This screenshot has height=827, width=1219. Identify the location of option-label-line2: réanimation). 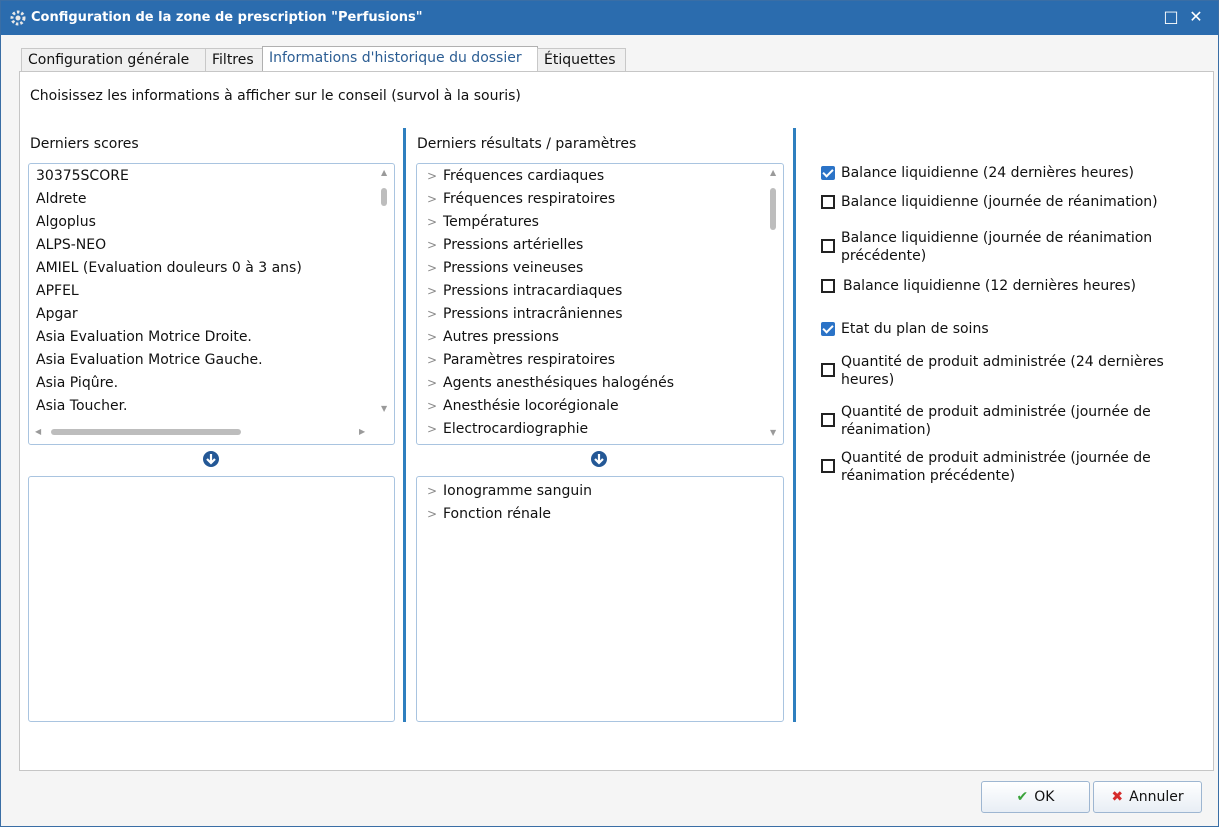
(886, 430).